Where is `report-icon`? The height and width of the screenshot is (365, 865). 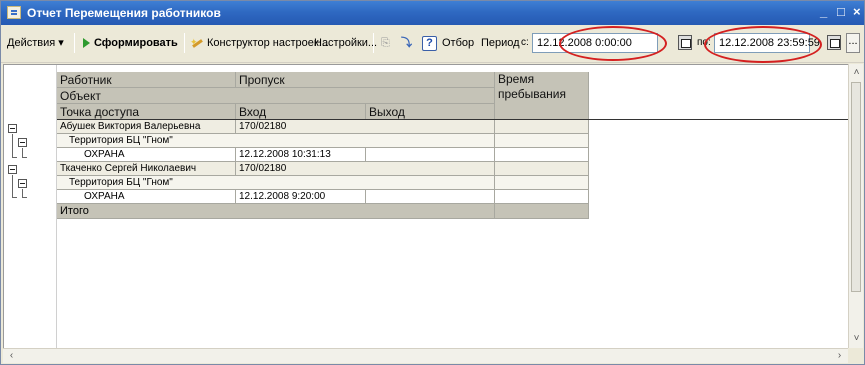
report-icon is located at coordinates (14, 12).